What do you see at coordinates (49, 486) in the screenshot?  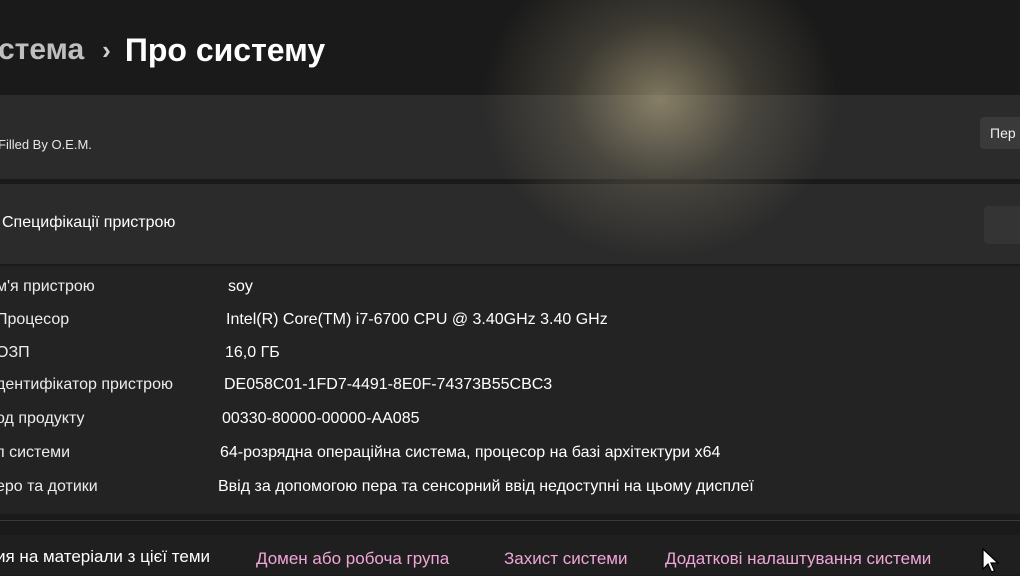 I see `spec-label: еро та дотики` at bounding box center [49, 486].